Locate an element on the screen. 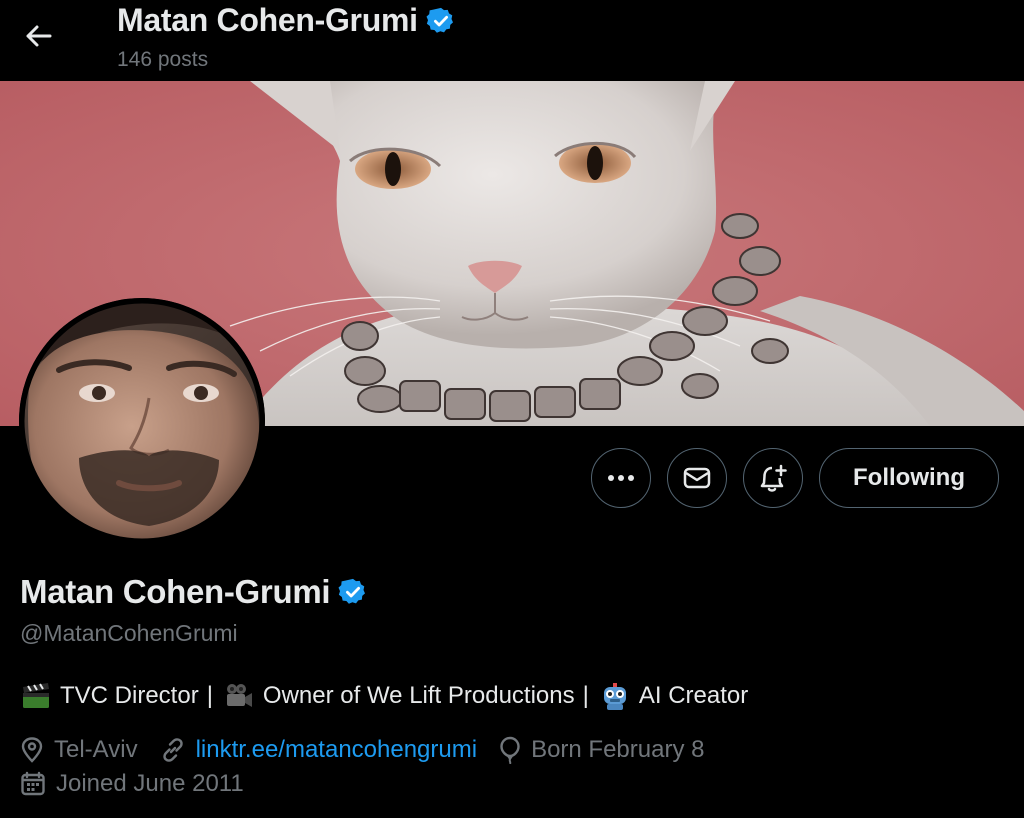 The image size is (1024, 818). profile-header: Matan Cohen-Grumi 146 posts is located at coordinates (512, 40).